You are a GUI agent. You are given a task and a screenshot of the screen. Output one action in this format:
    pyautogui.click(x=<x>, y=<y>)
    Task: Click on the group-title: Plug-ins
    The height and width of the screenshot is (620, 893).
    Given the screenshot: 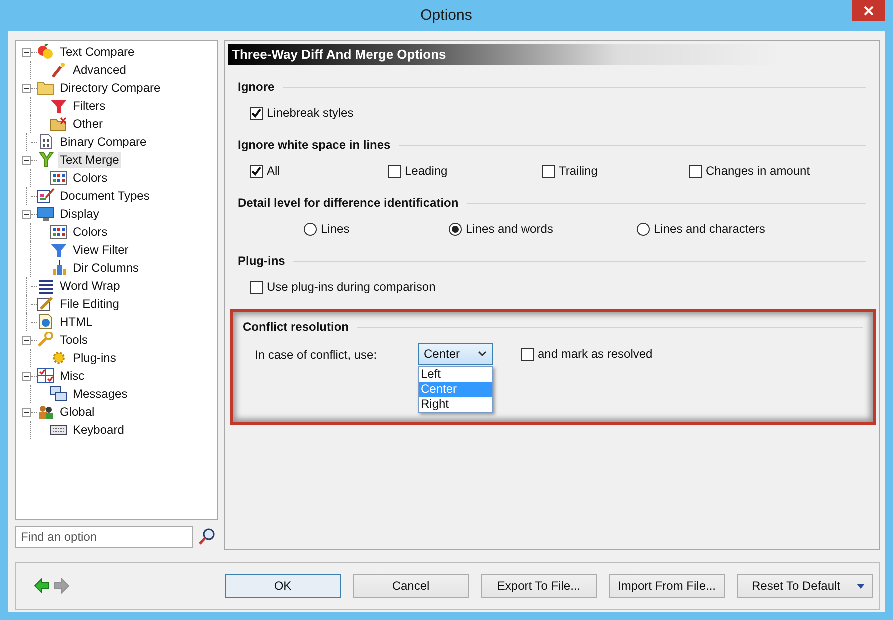 What is the action you would take?
    pyautogui.click(x=262, y=261)
    